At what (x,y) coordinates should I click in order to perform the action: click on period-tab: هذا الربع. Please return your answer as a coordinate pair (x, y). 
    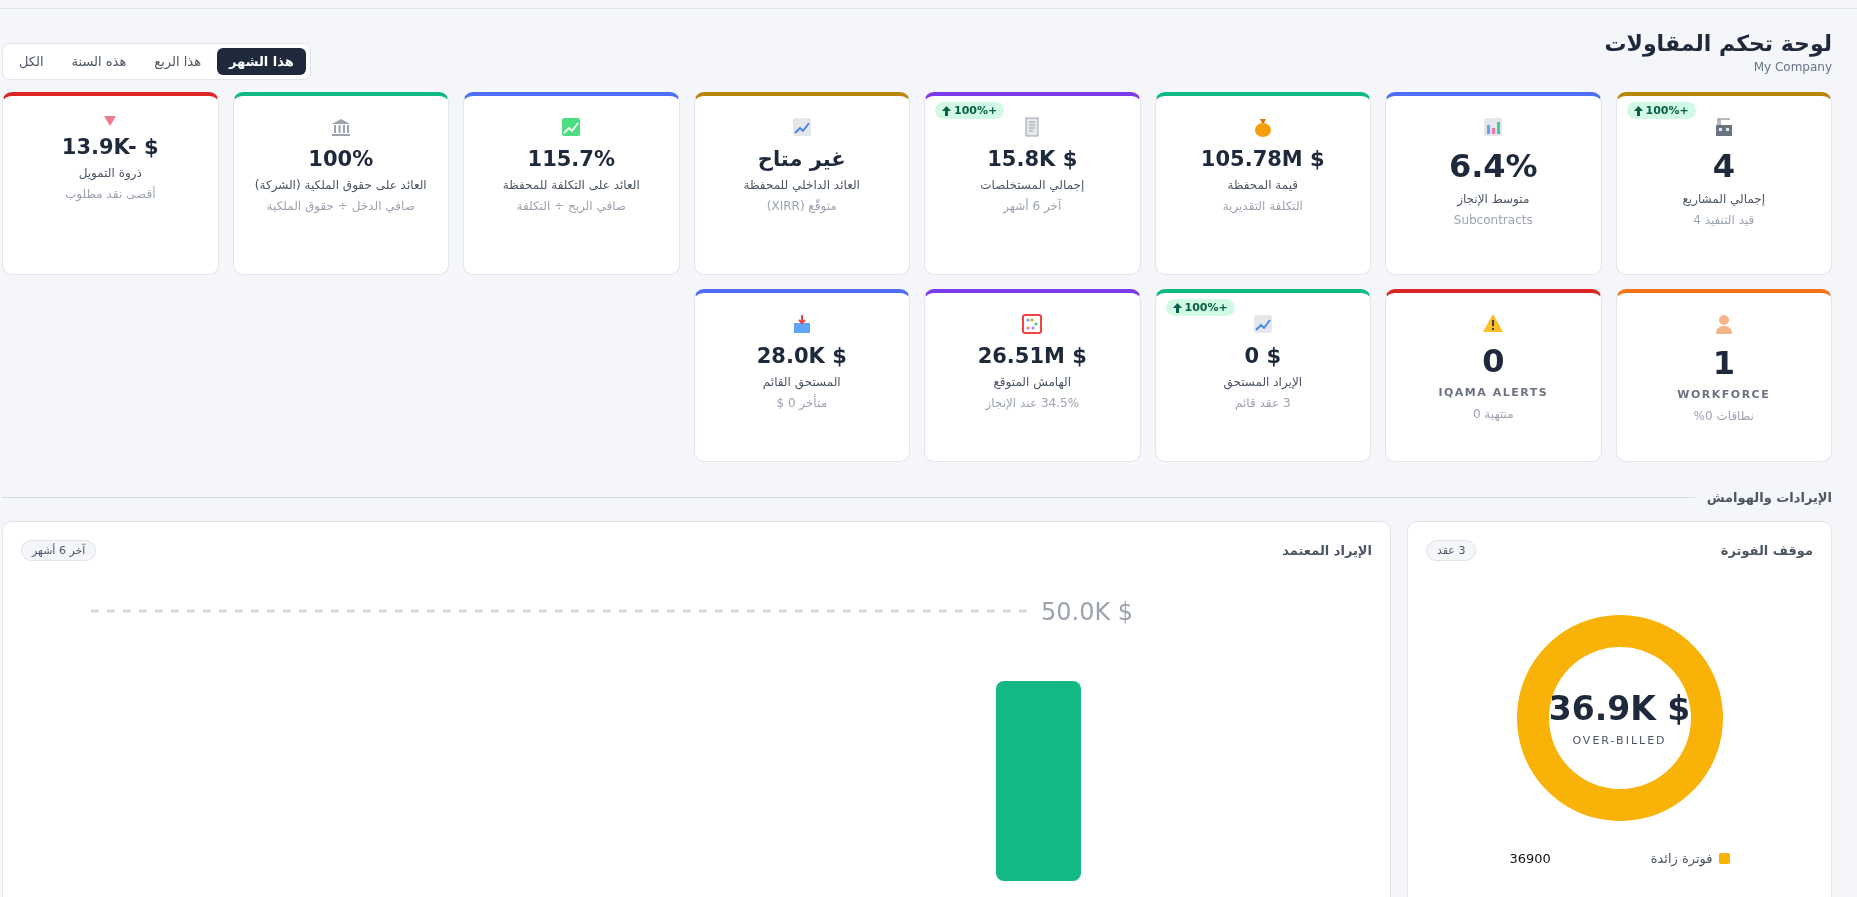
    Looking at the image, I should click on (177, 61).